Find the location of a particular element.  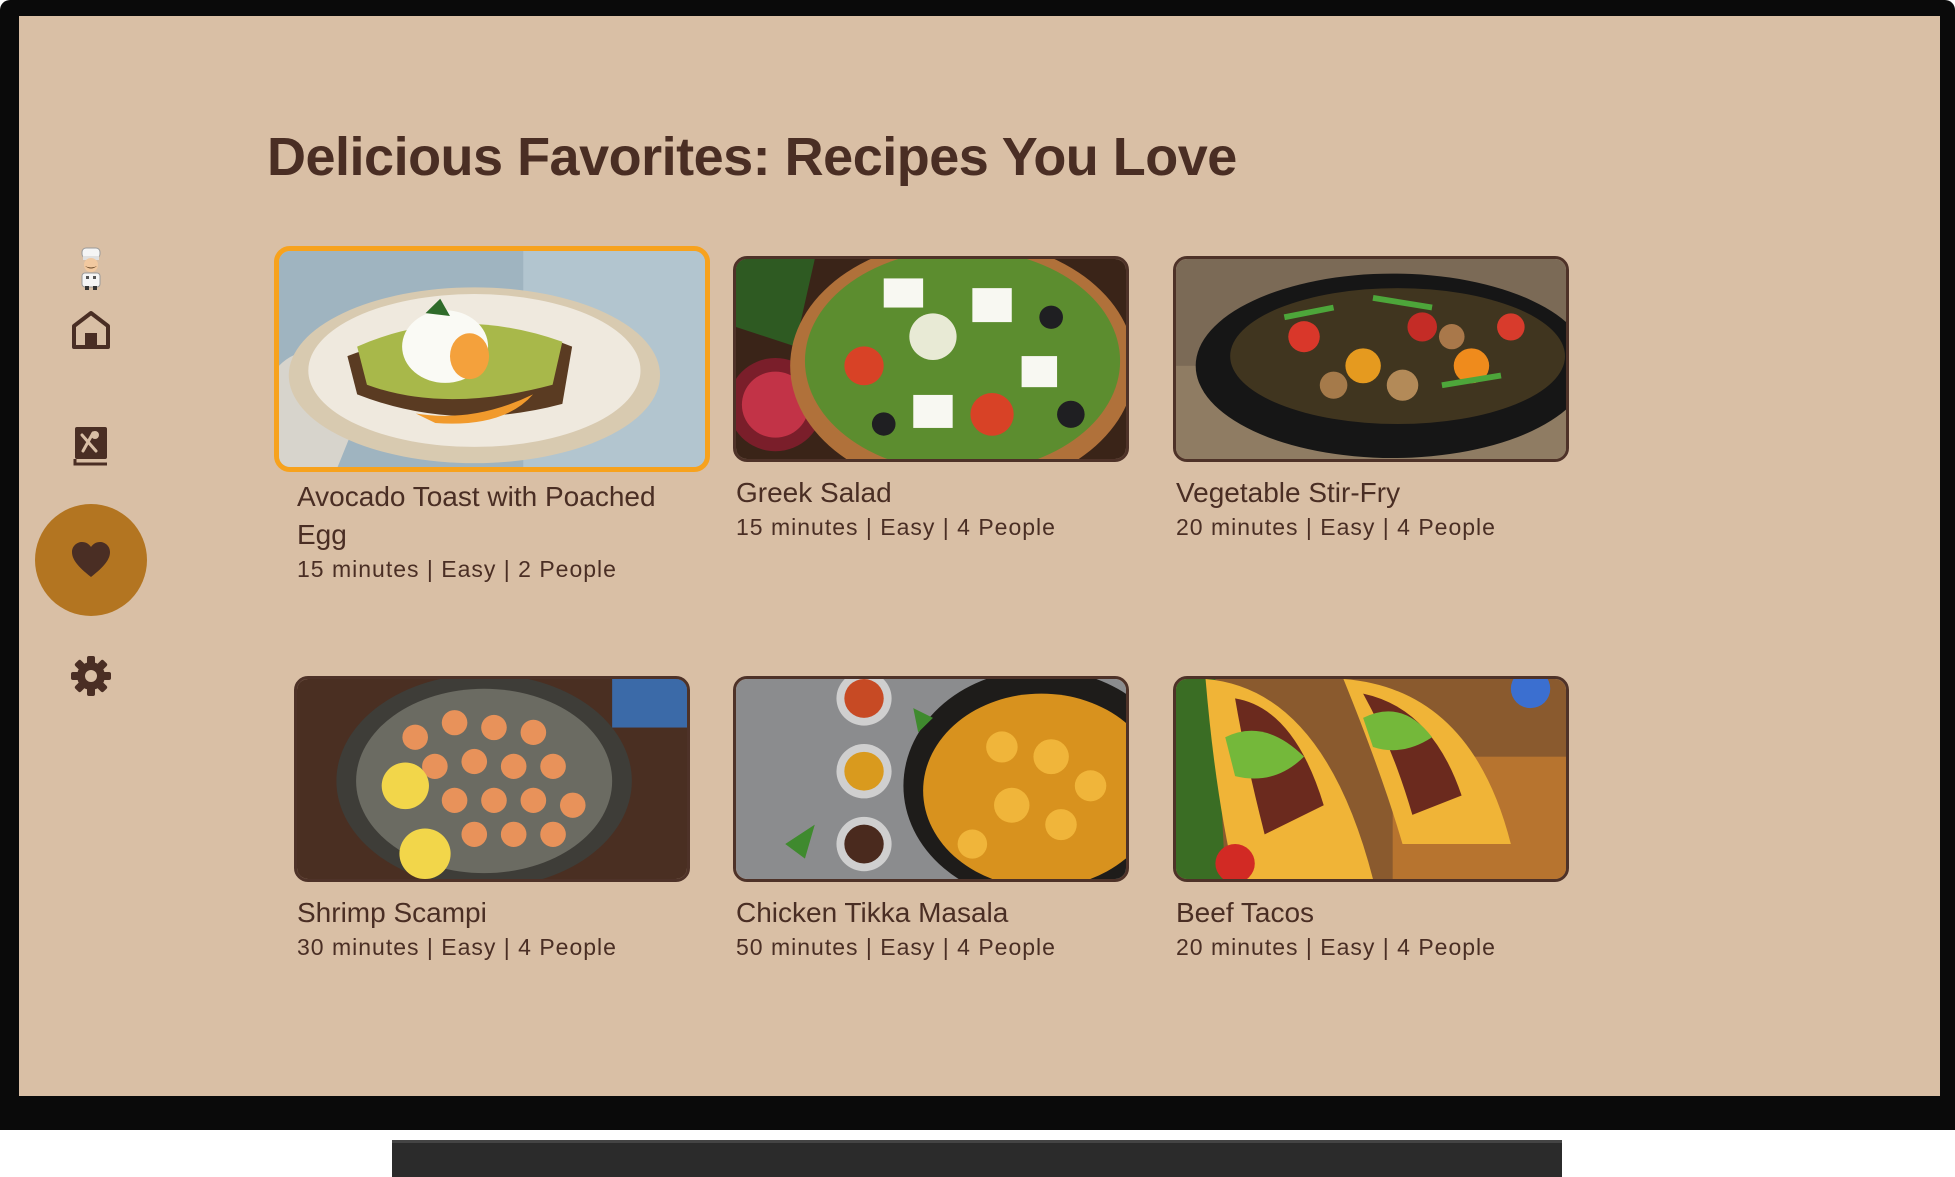

home-icon is located at coordinates (91, 330).